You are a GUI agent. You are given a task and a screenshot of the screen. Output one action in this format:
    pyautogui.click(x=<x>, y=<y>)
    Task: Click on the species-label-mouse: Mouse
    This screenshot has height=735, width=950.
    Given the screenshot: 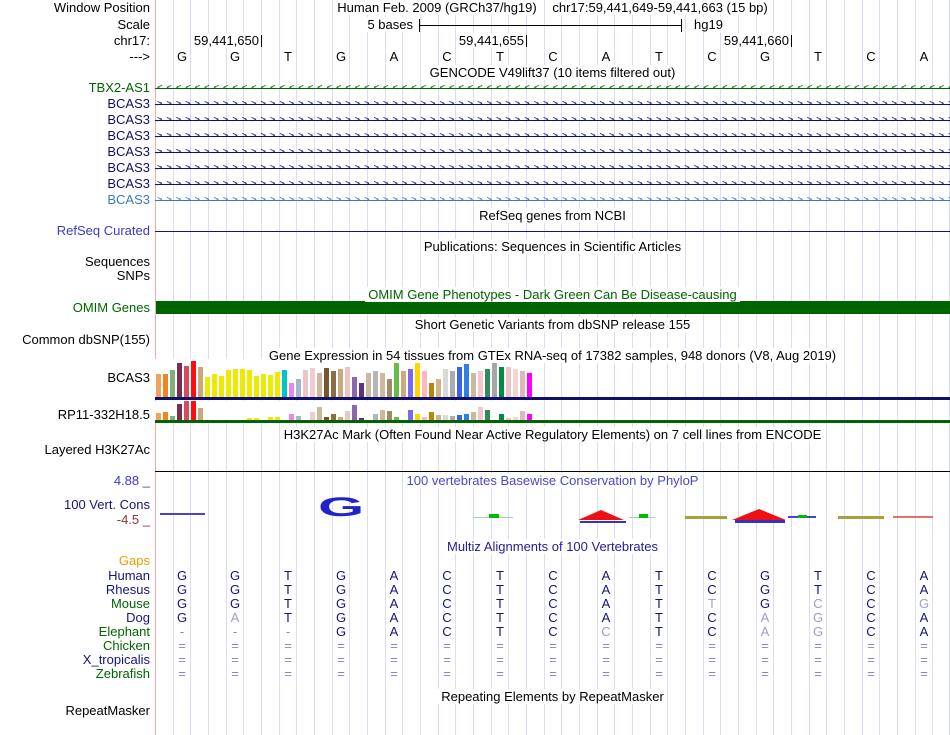 What is the action you would take?
    pyautogui.click(x=75, y=604)
    